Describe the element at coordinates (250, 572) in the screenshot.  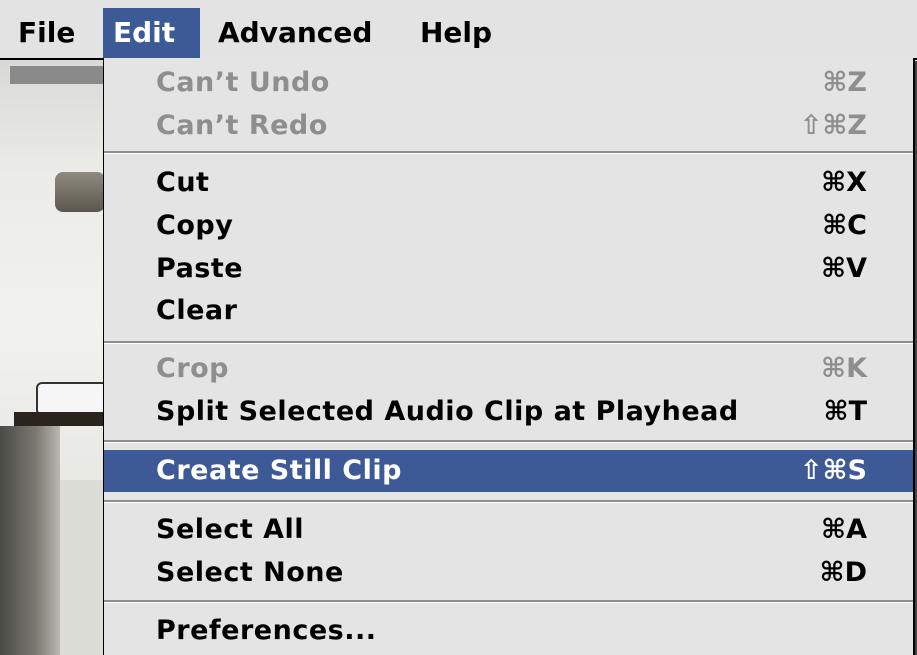
I see `menu-item-label: Select None` at that location.